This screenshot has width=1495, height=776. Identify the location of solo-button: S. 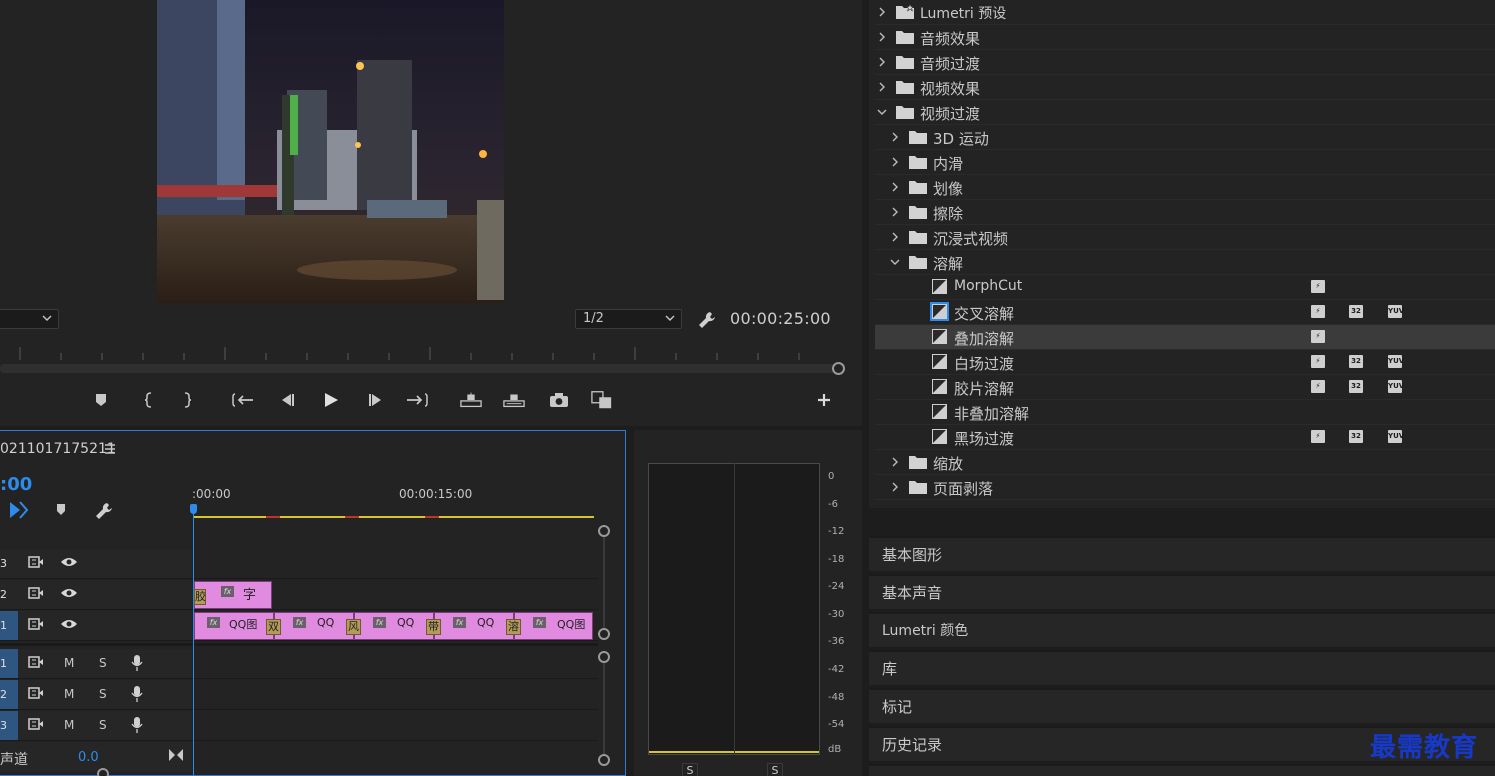
(103, 694).